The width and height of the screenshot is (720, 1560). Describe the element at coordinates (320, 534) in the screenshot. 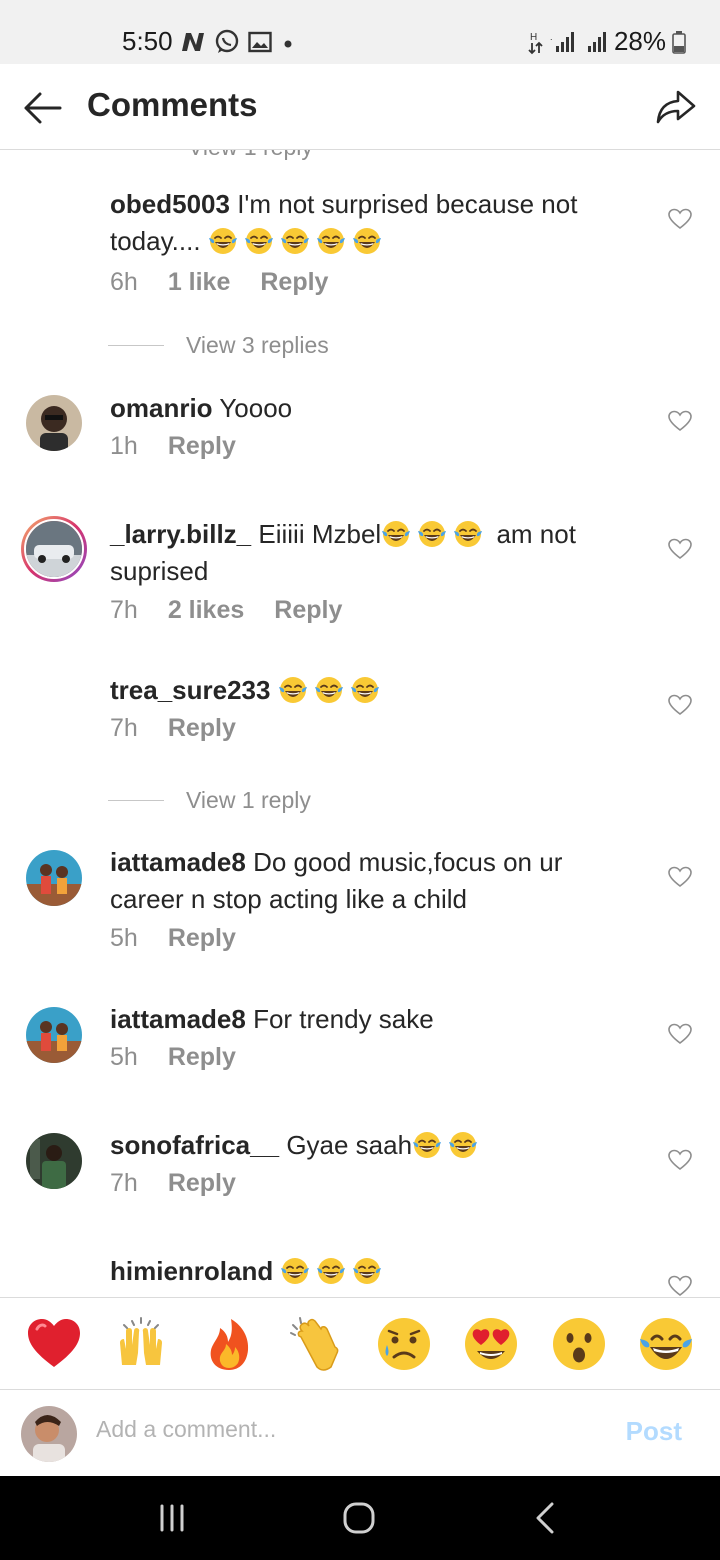

I see `comment-text: Eiiiii Mzbel` at that location.